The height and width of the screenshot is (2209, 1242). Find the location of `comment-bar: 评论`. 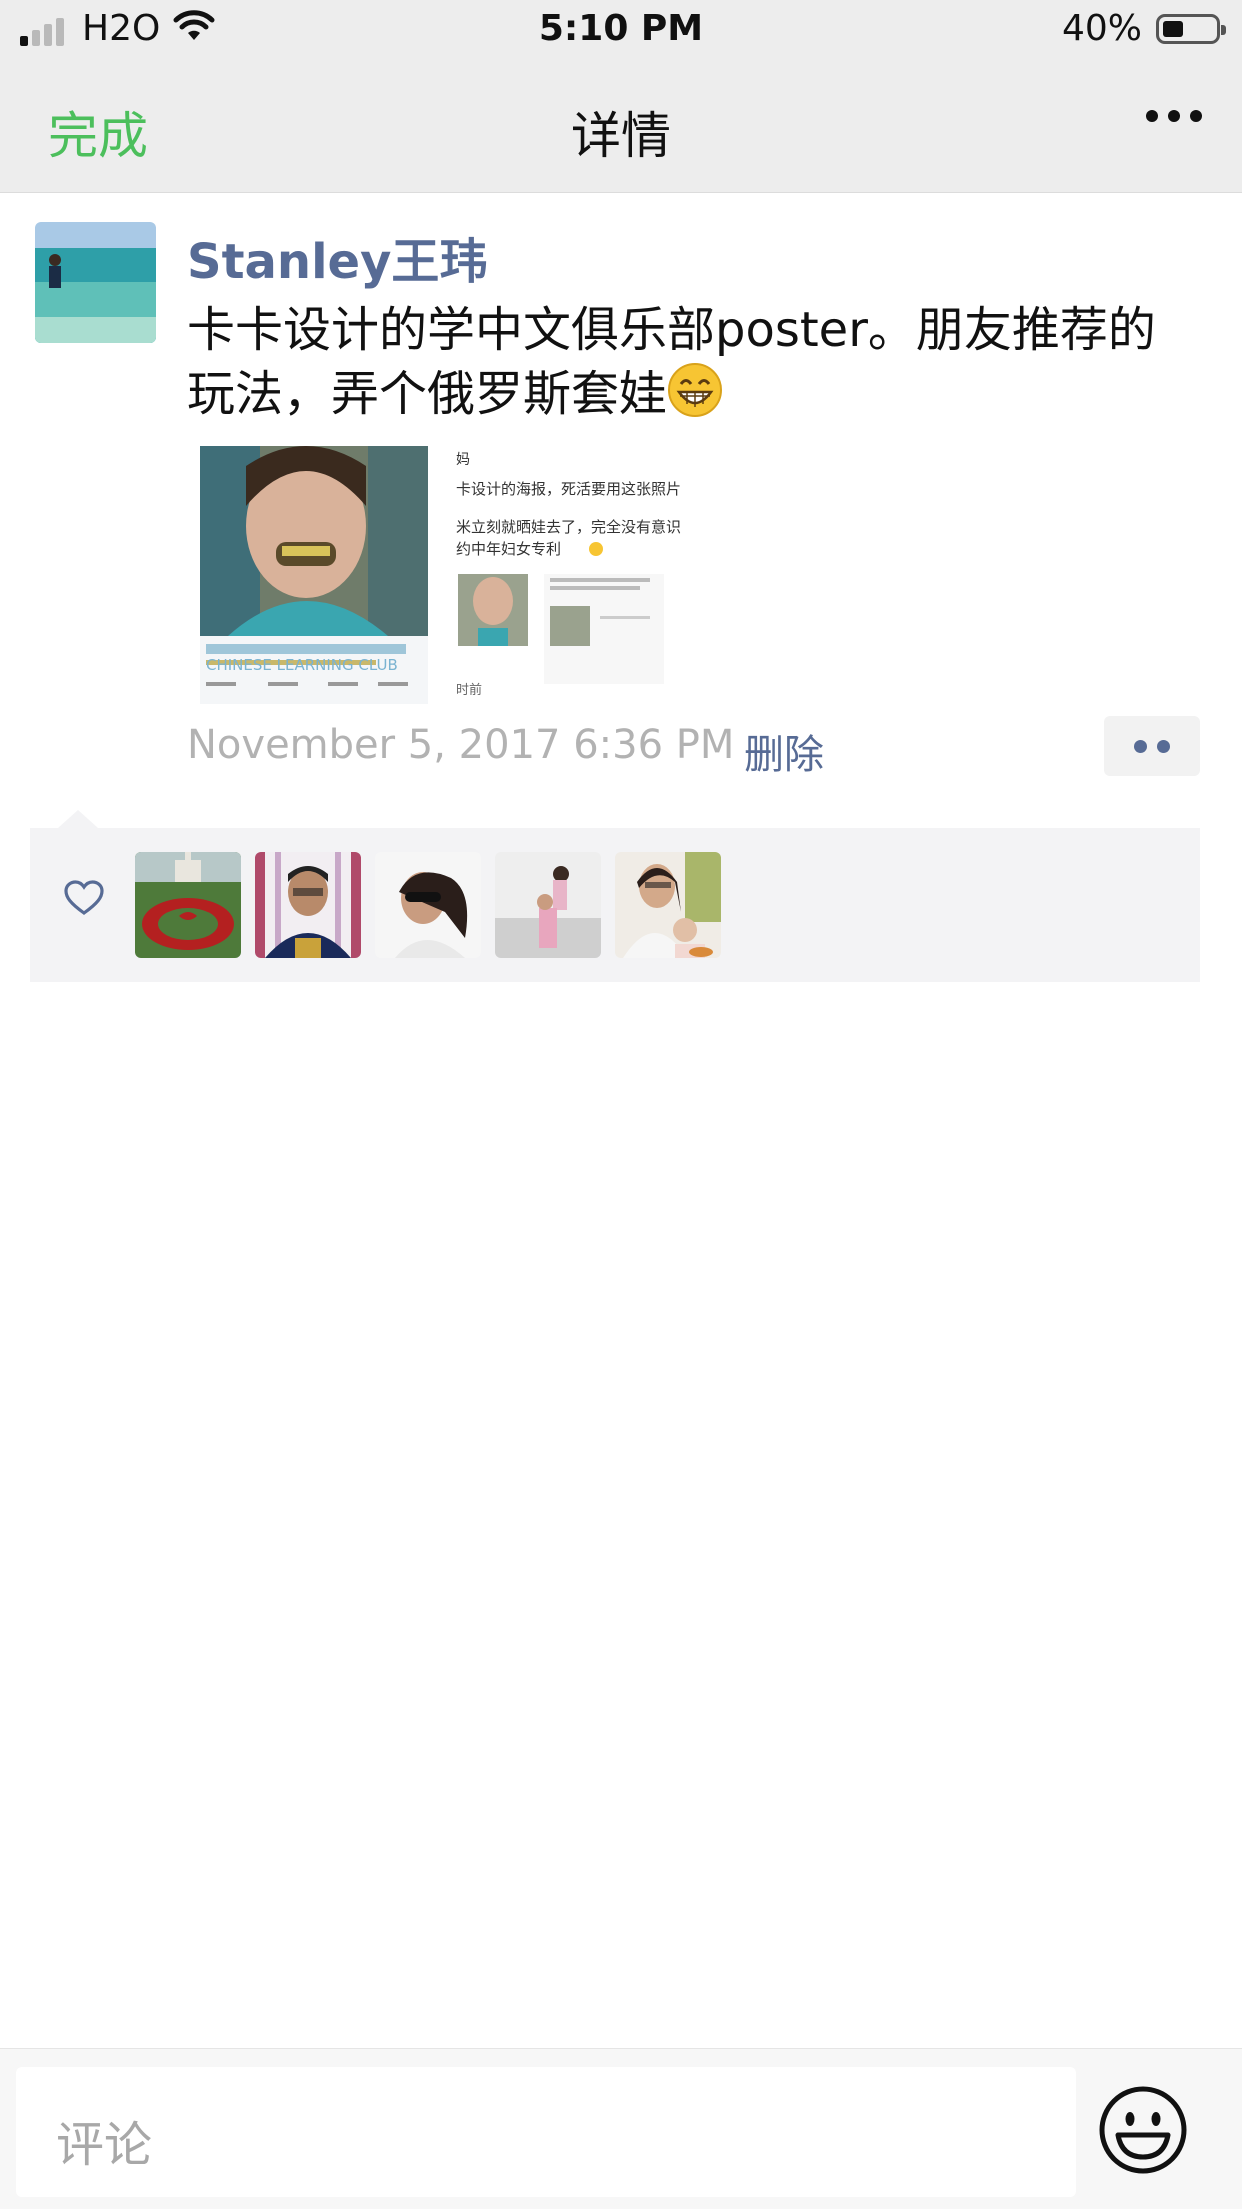

comment-bar: 评论 is located at coordinates (621, 2128).